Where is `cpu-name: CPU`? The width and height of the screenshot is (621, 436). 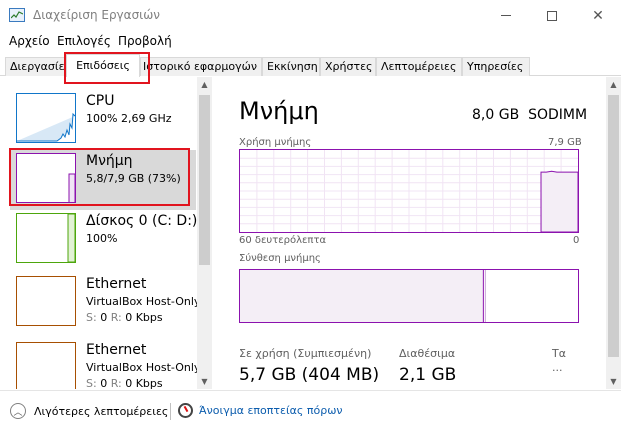 cpu-name: CPU is located at coordinates (100, 101).